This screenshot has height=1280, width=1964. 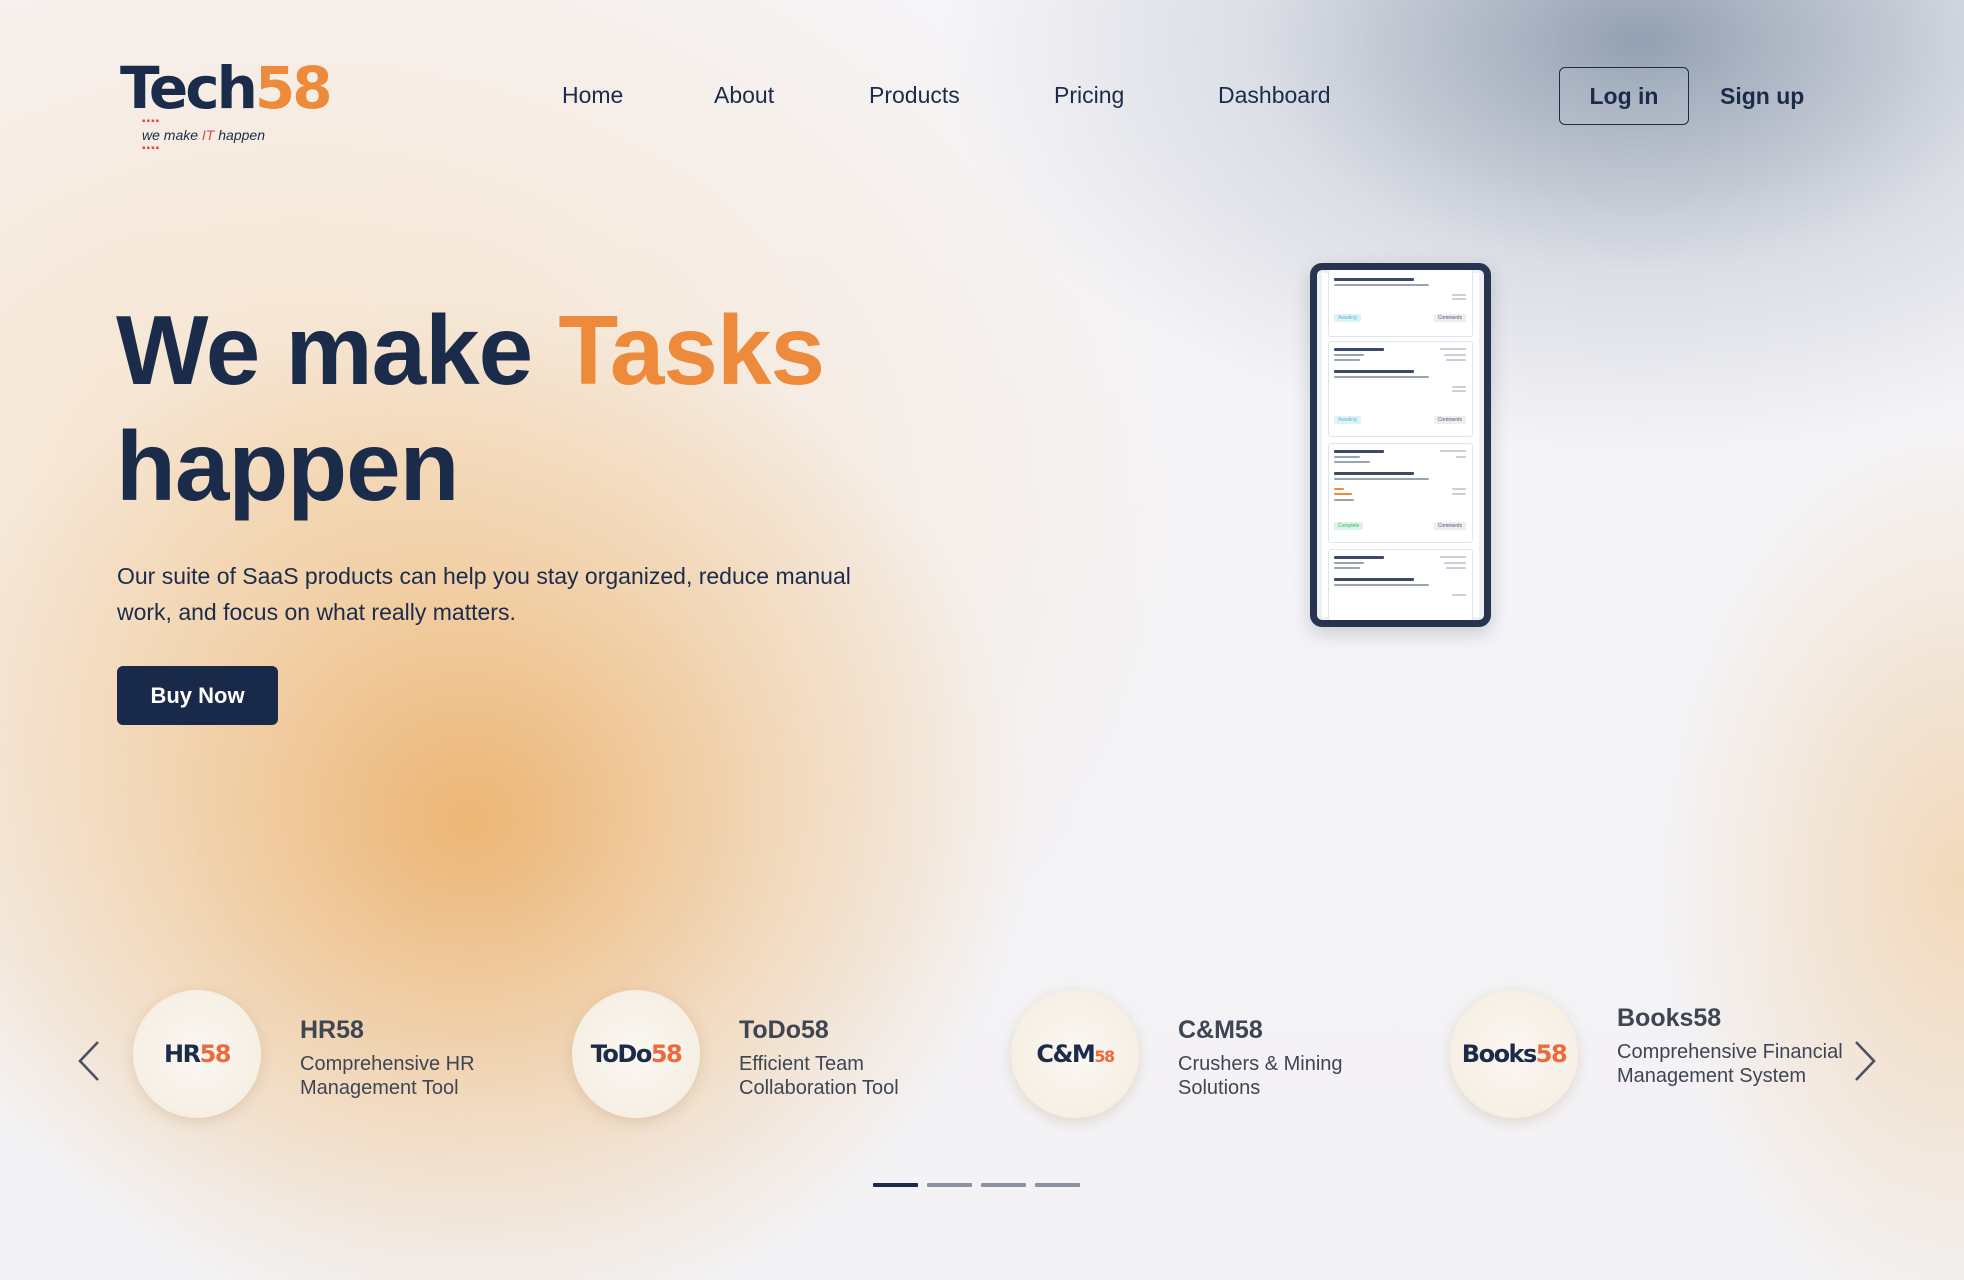 I want to click on product-card-cm58: C&M58 C&M58 Crushers & Mining Solutions, so click(x=1206, y=1055).